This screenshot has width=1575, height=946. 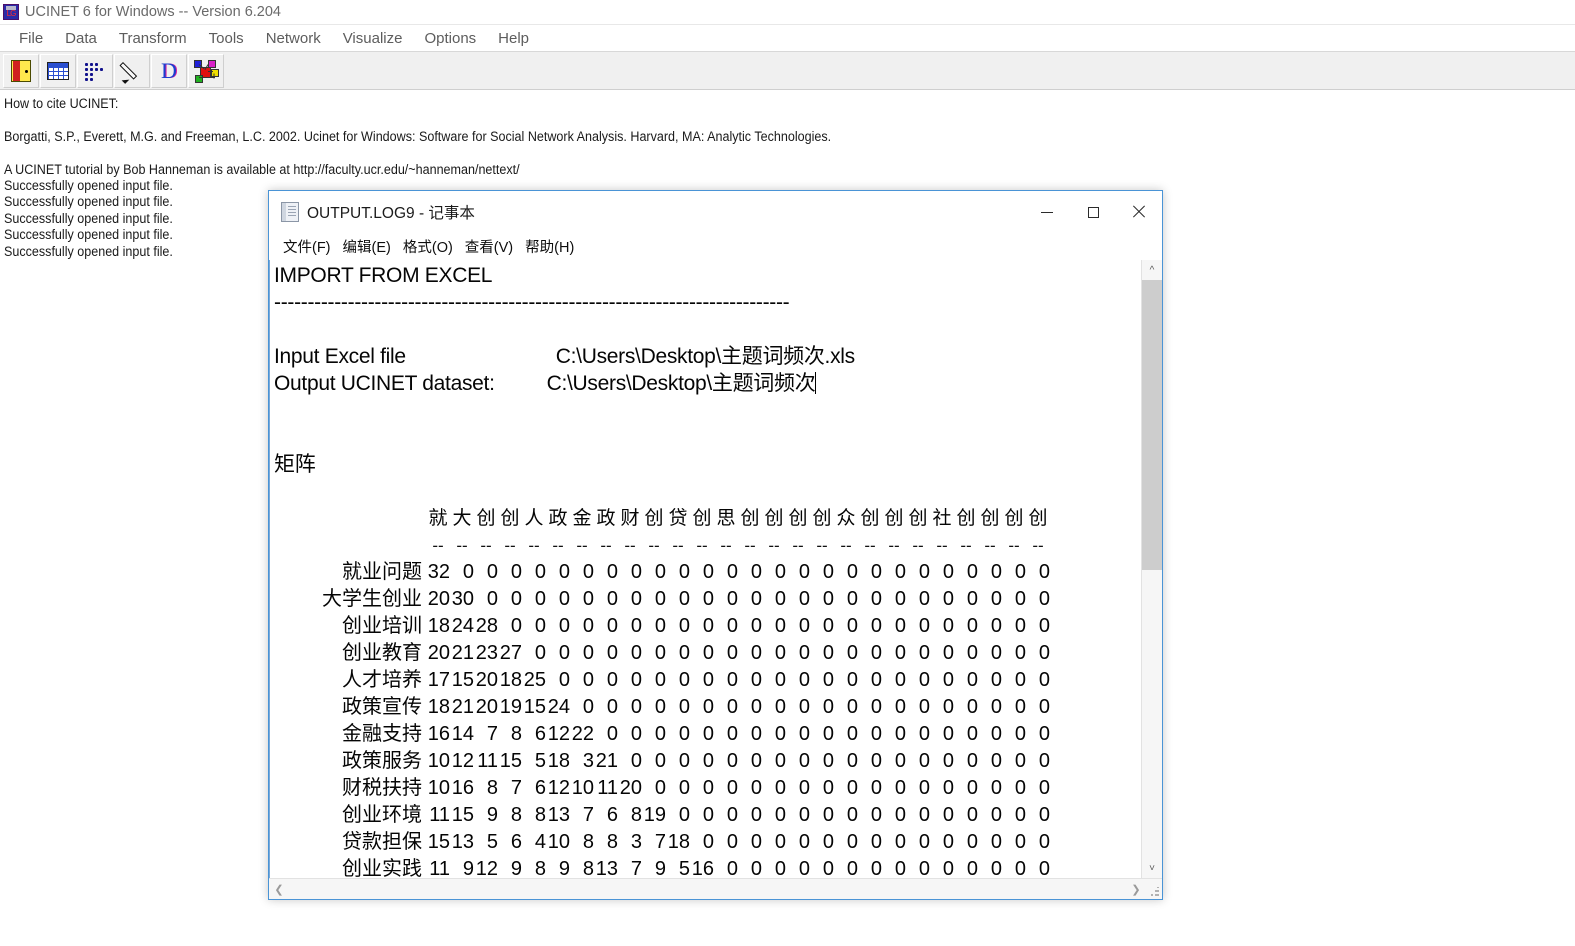 I want to click on matrix-row: 政策服务 10 12 11 15 5 18 3 21 0 0 0 0 0 0 0 0 0 0 0 0 0 0 0 0 0 0, so click(x=707, y=761).